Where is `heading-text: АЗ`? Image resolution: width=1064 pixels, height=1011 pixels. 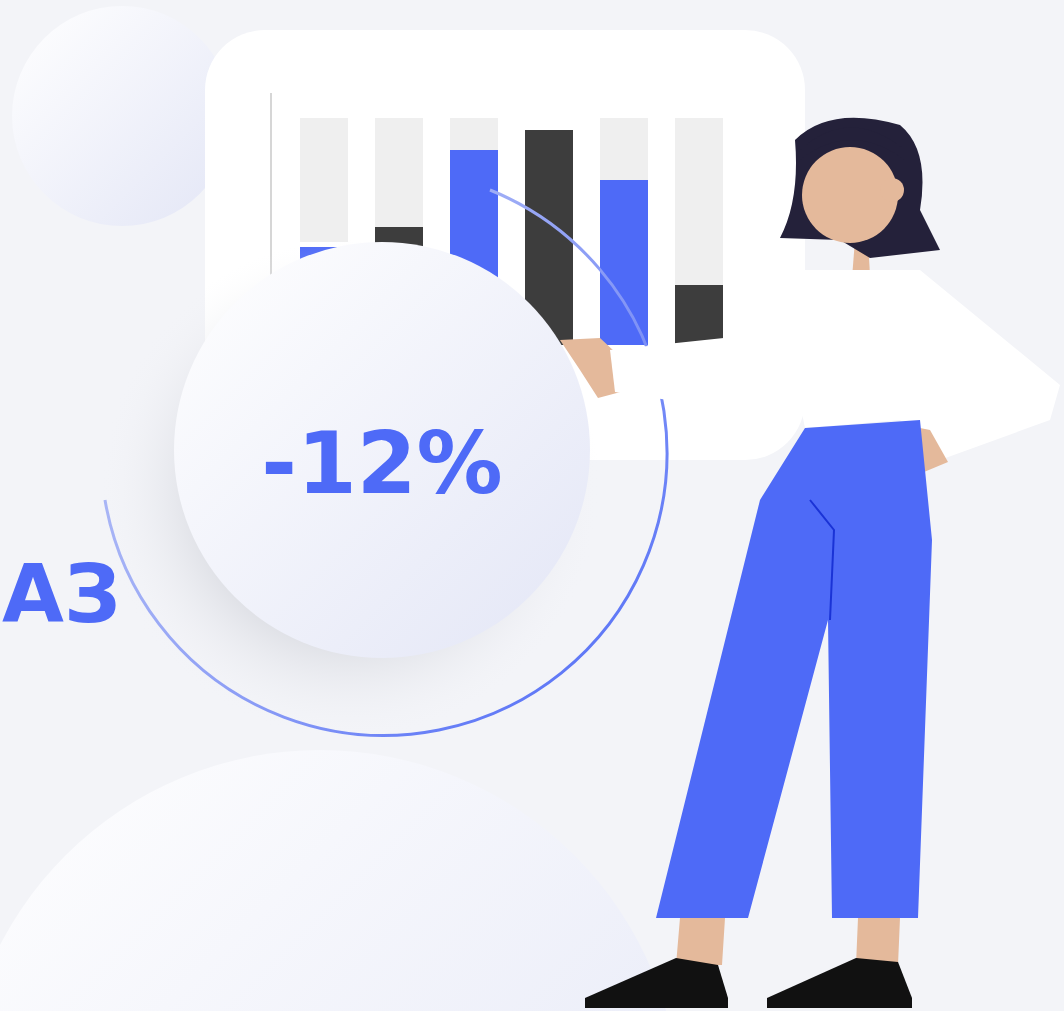 heading-text: АЗ is located at coordinates (61, 594).